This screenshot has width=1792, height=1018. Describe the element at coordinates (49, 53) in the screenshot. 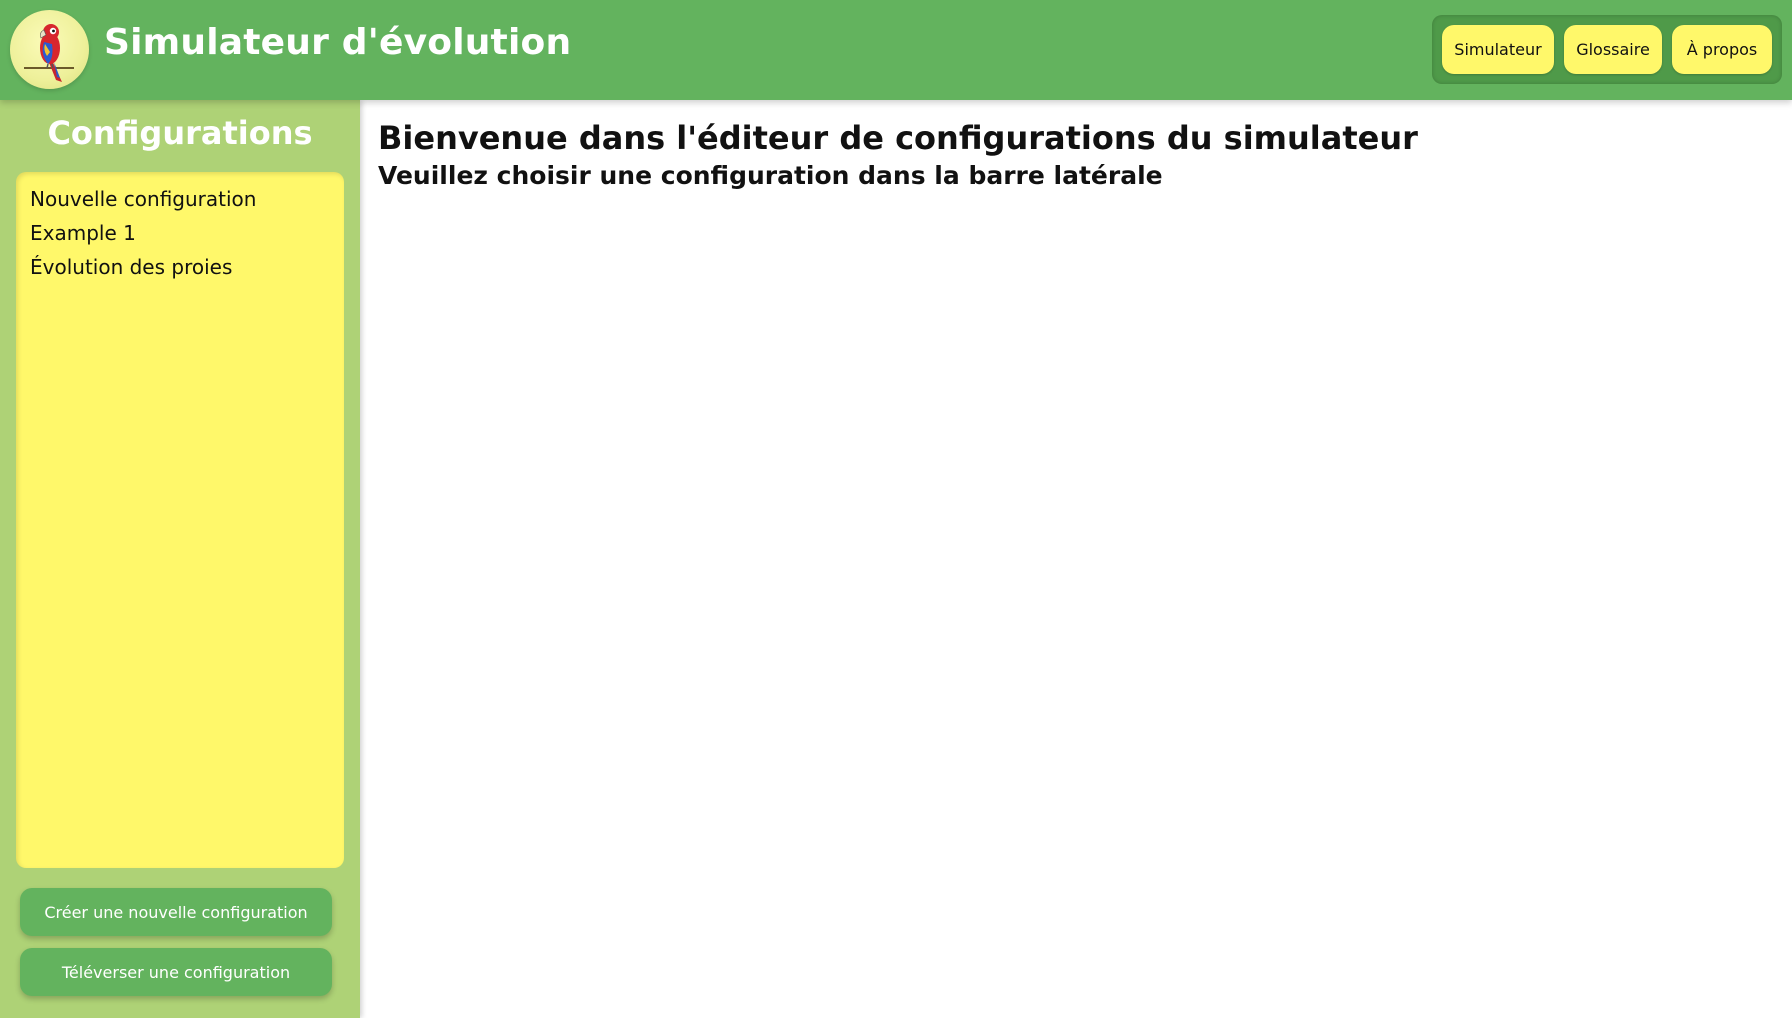

I see `parrot-icon` at that location.